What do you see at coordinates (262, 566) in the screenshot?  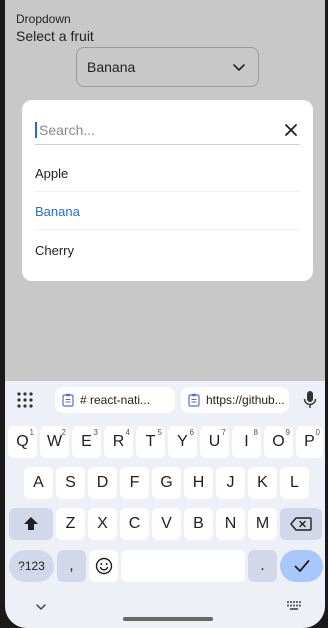 I see `period-key: .` at bounding box center [262, 566].